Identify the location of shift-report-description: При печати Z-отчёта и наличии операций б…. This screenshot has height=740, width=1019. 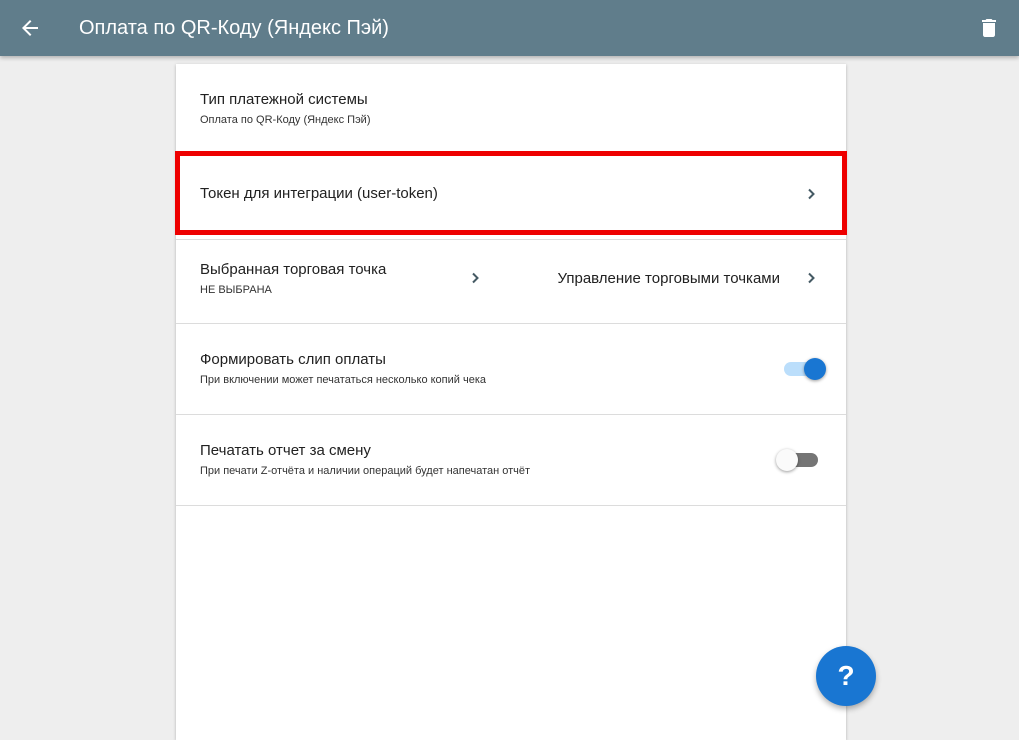
(365, 471).